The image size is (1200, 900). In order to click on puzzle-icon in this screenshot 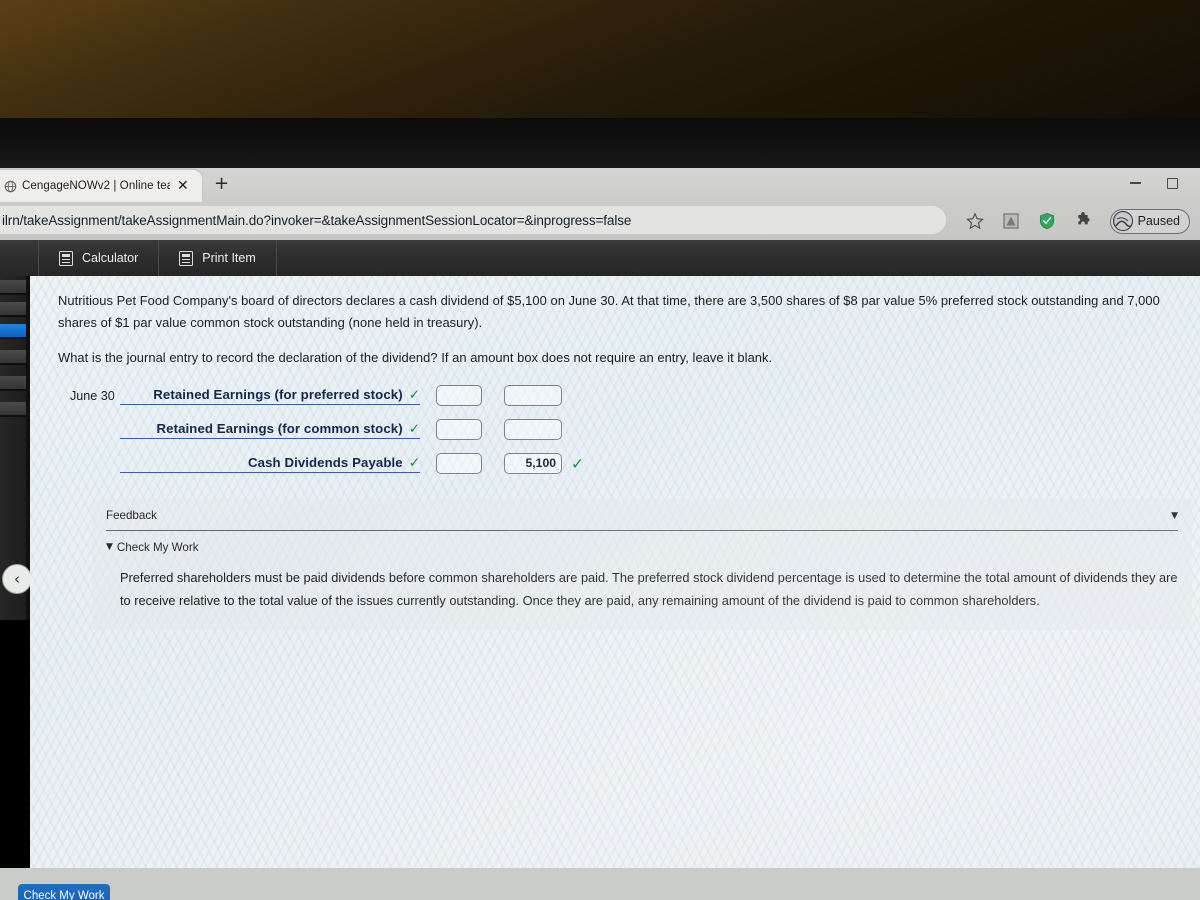, I will do `click(1083, 221)`.